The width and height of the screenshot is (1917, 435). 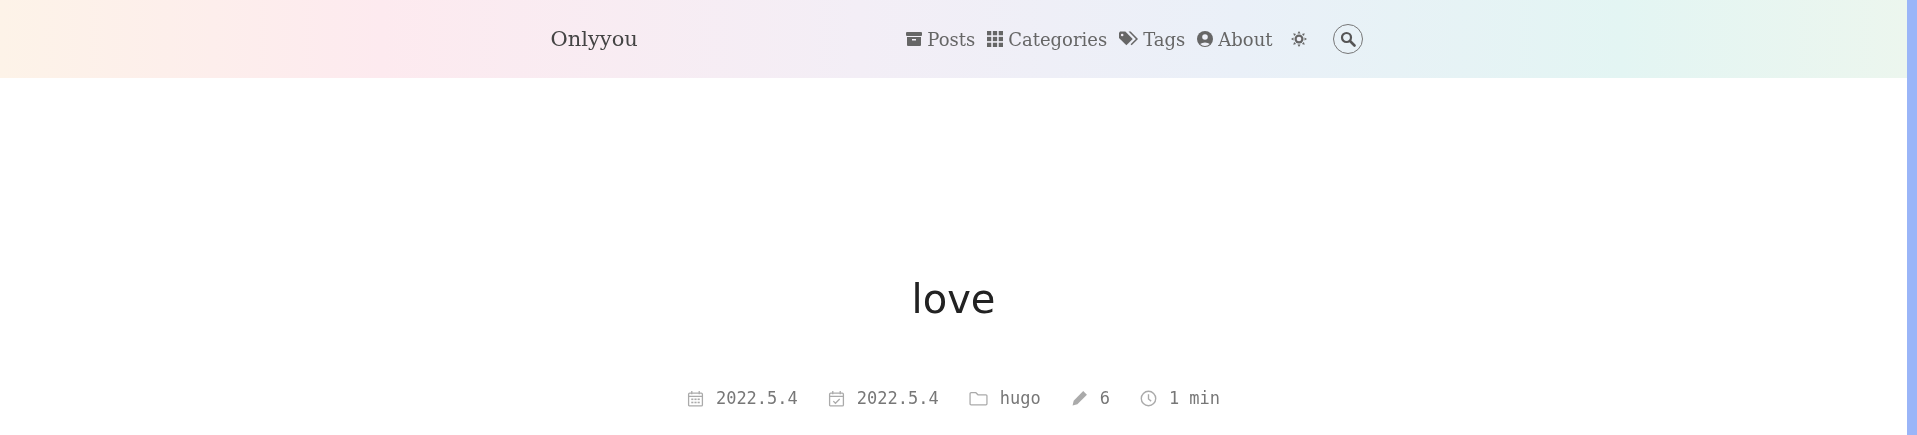 What do you see at coordinates (1298, 39) in the screenshot?
I see `sun-icon` at bounding box center [1298, 39].